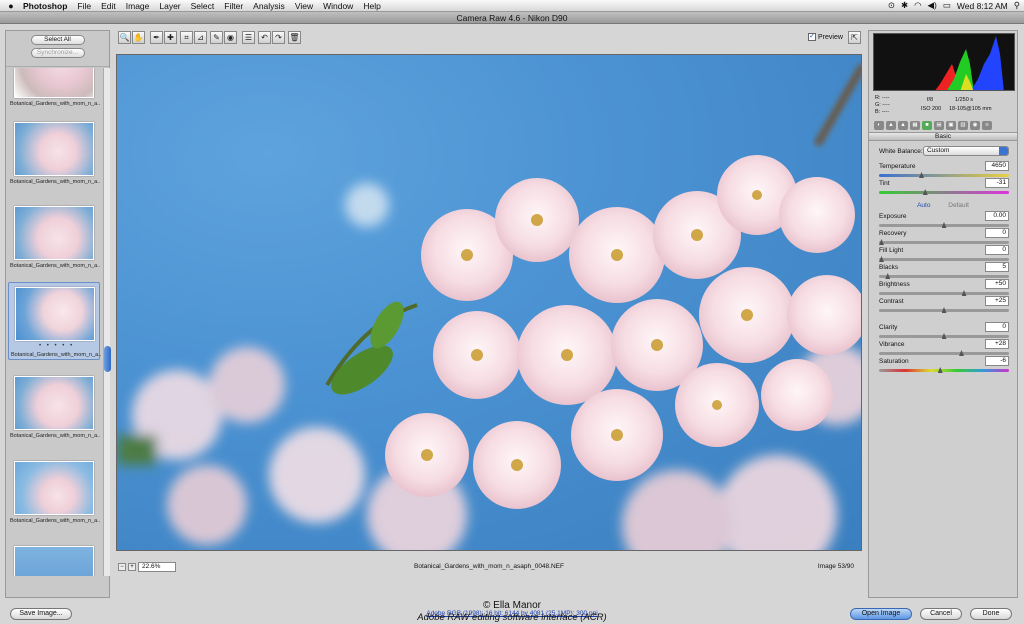  Describe the element at coordinates (997, 267) in the screenshot. I see `slider-value-input: 5` at that location.